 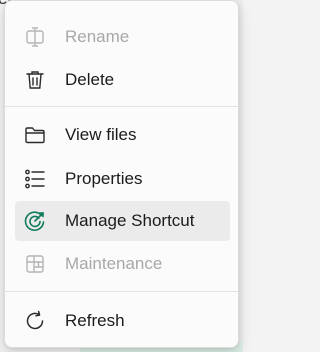 I want to click on folder-icon, so click(x=35, y=135).